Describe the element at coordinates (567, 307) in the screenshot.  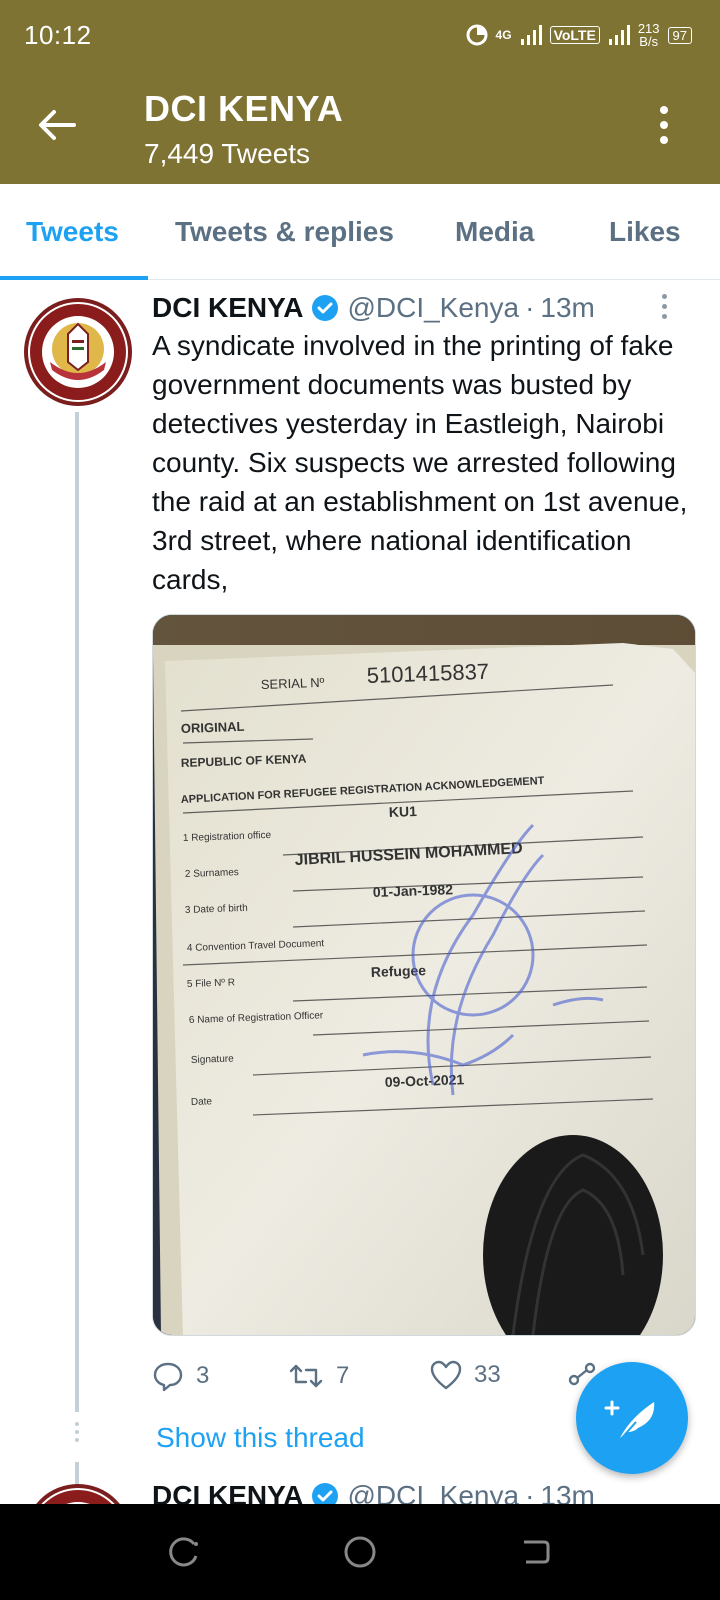
I see `tweet-time: 13m` at that location.